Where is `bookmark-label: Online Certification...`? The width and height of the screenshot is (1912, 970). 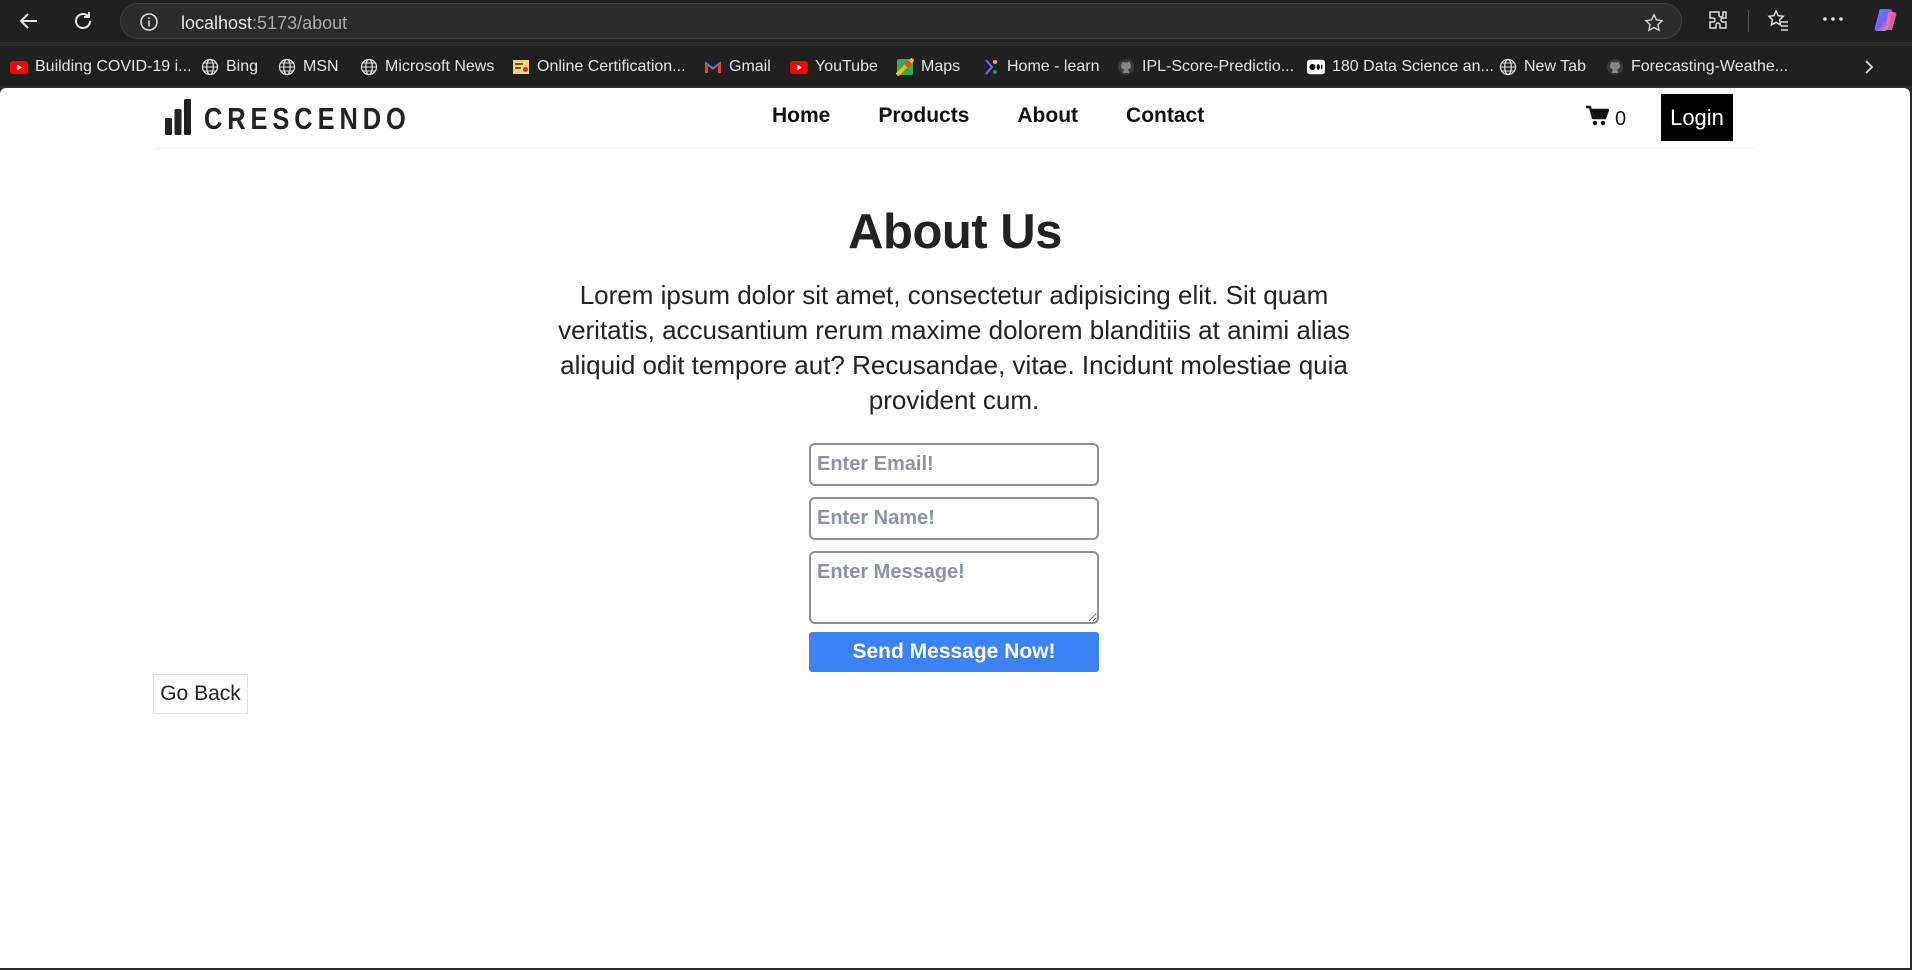
bookmark-label: Online Certification... is located at coordinates (611, 66).